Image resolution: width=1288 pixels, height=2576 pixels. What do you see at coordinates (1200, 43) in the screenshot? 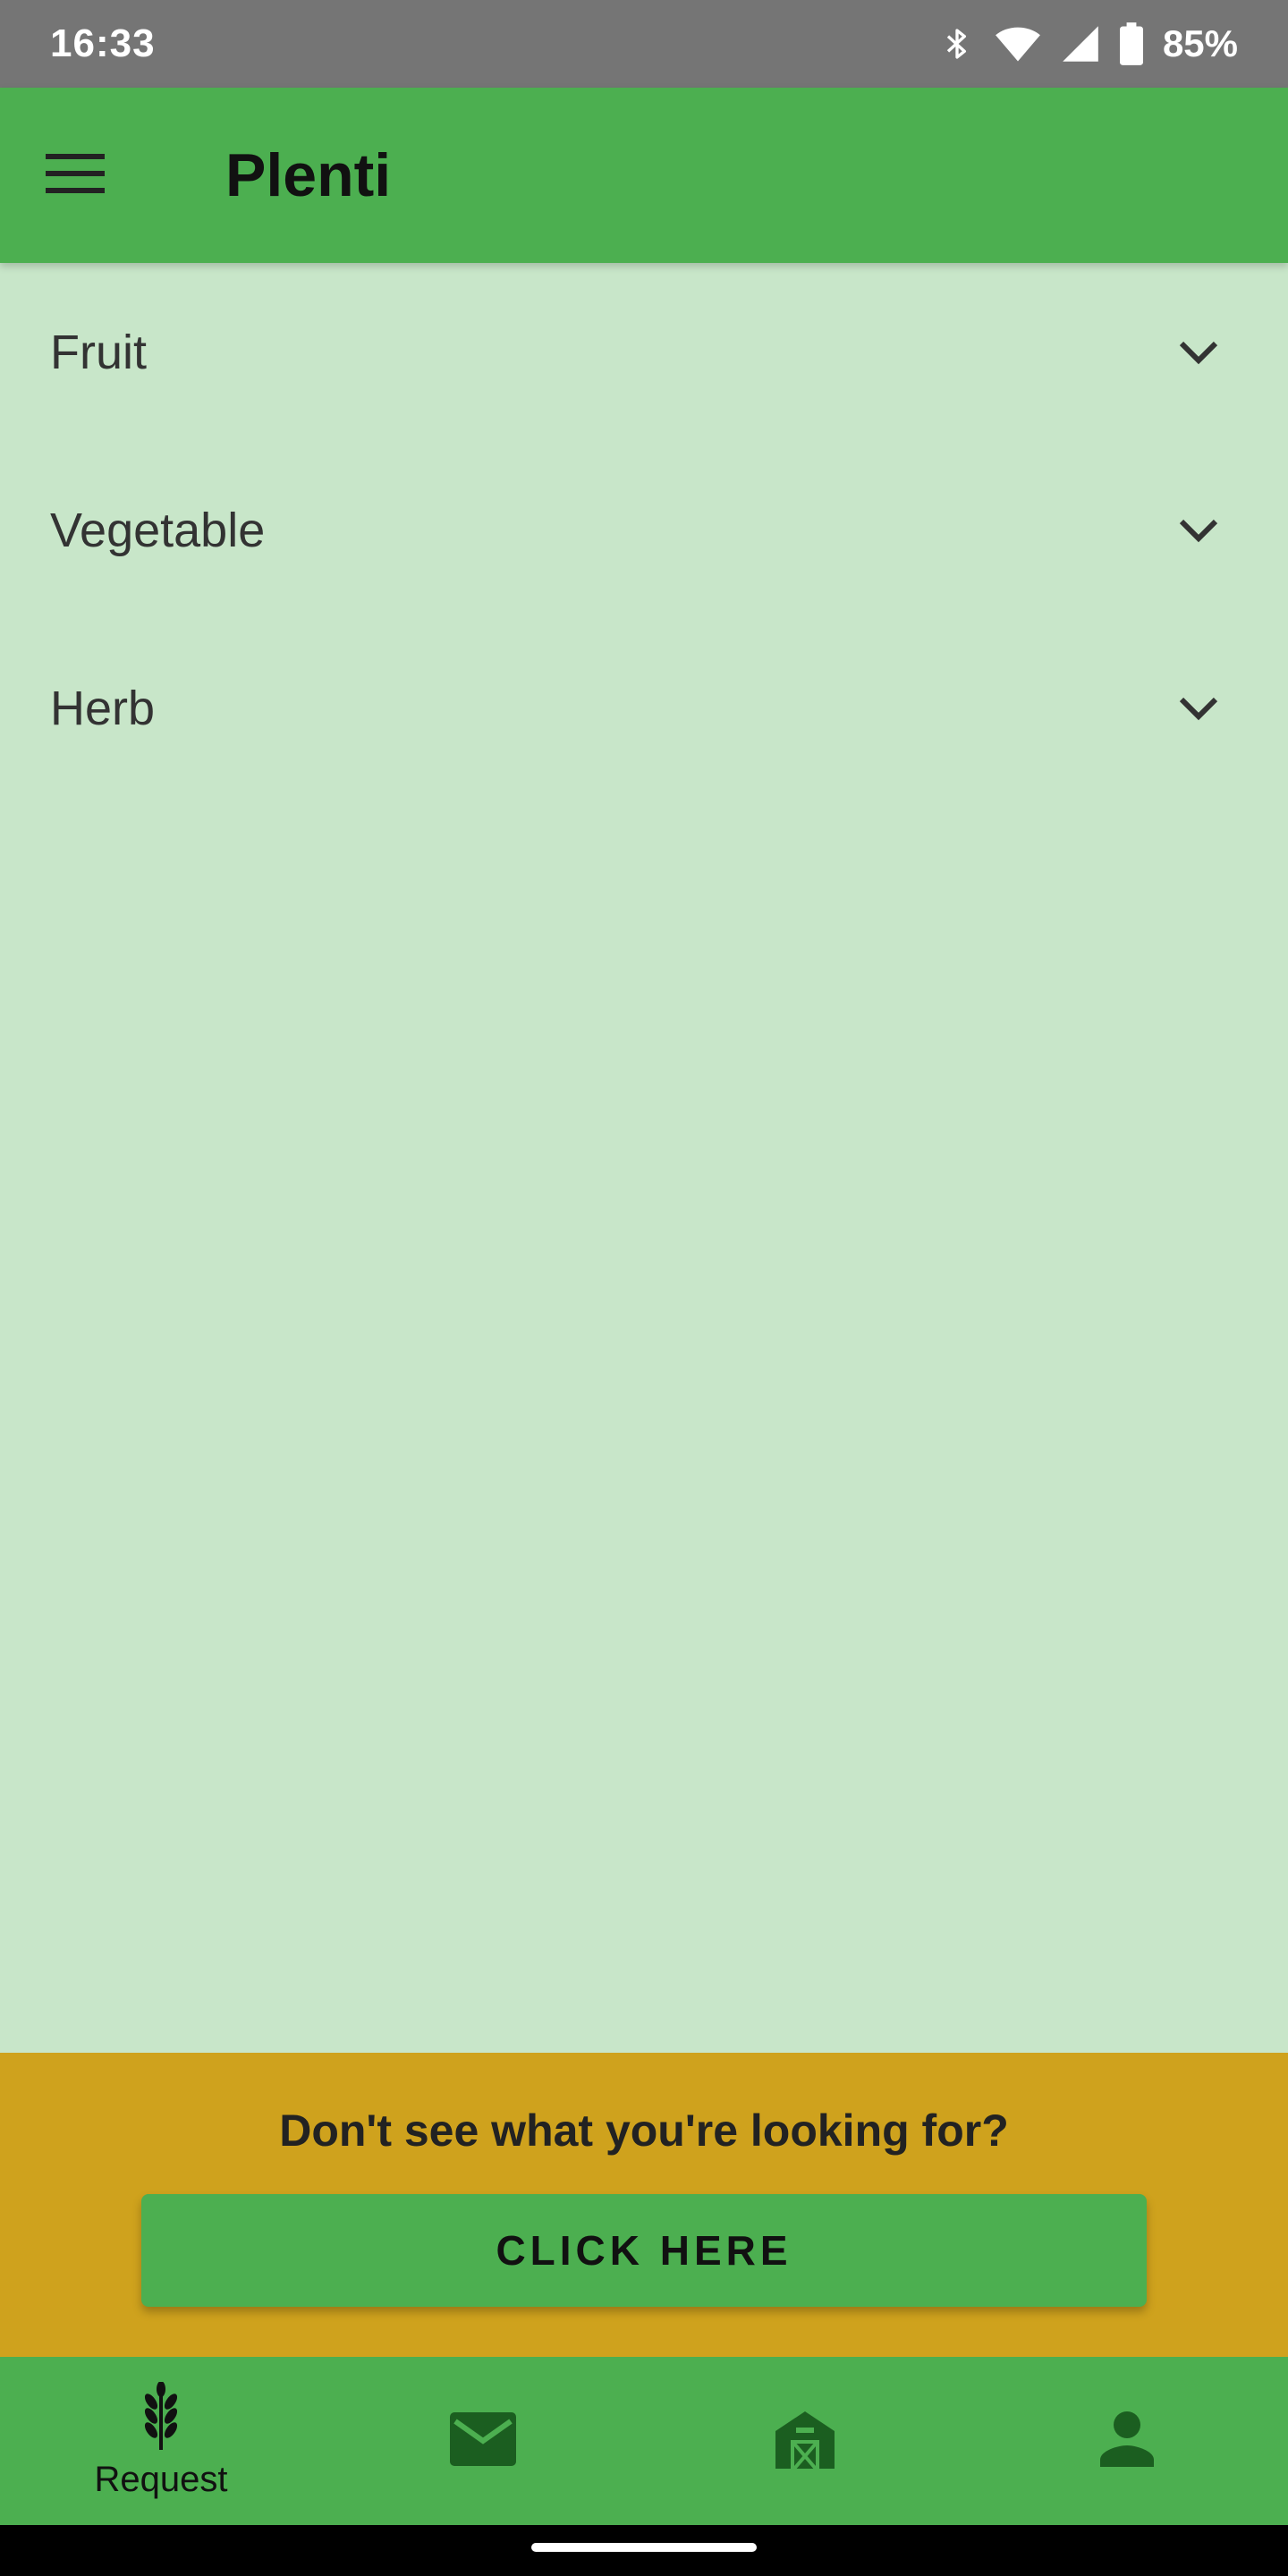
I see `battery-percent: 85%` at bounding box center [1200, 43].